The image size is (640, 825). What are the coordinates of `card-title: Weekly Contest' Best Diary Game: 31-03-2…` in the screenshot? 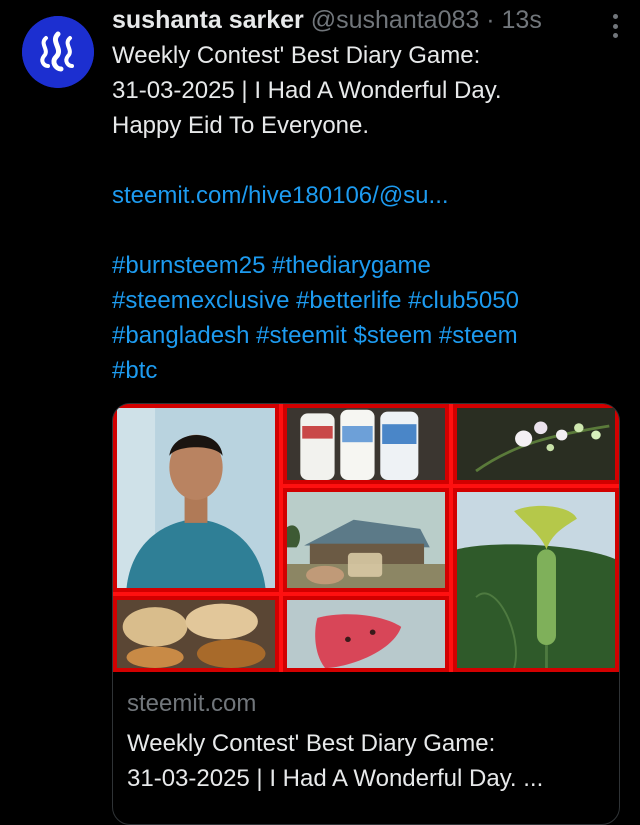 It's located at (369, 761).